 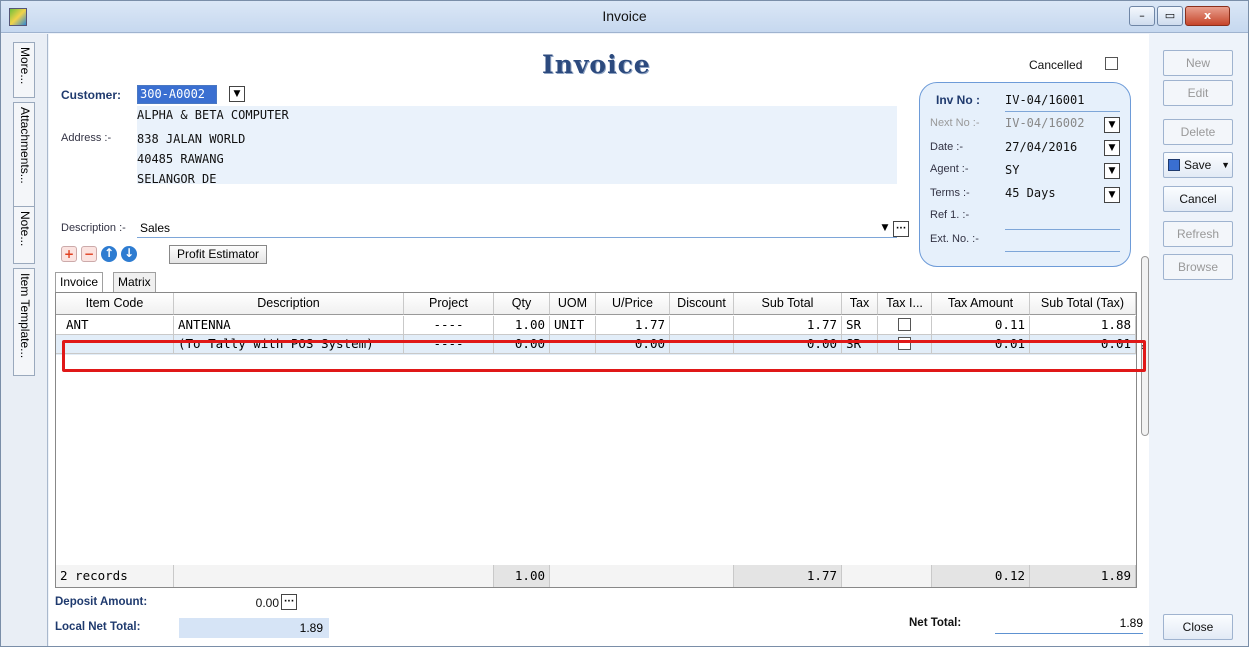 What do you see at coordinates (213, 115) in the screenshot?
I see `address-line-1: ALPHA & BETA COMPUTER` at bounding box center [213, 115].